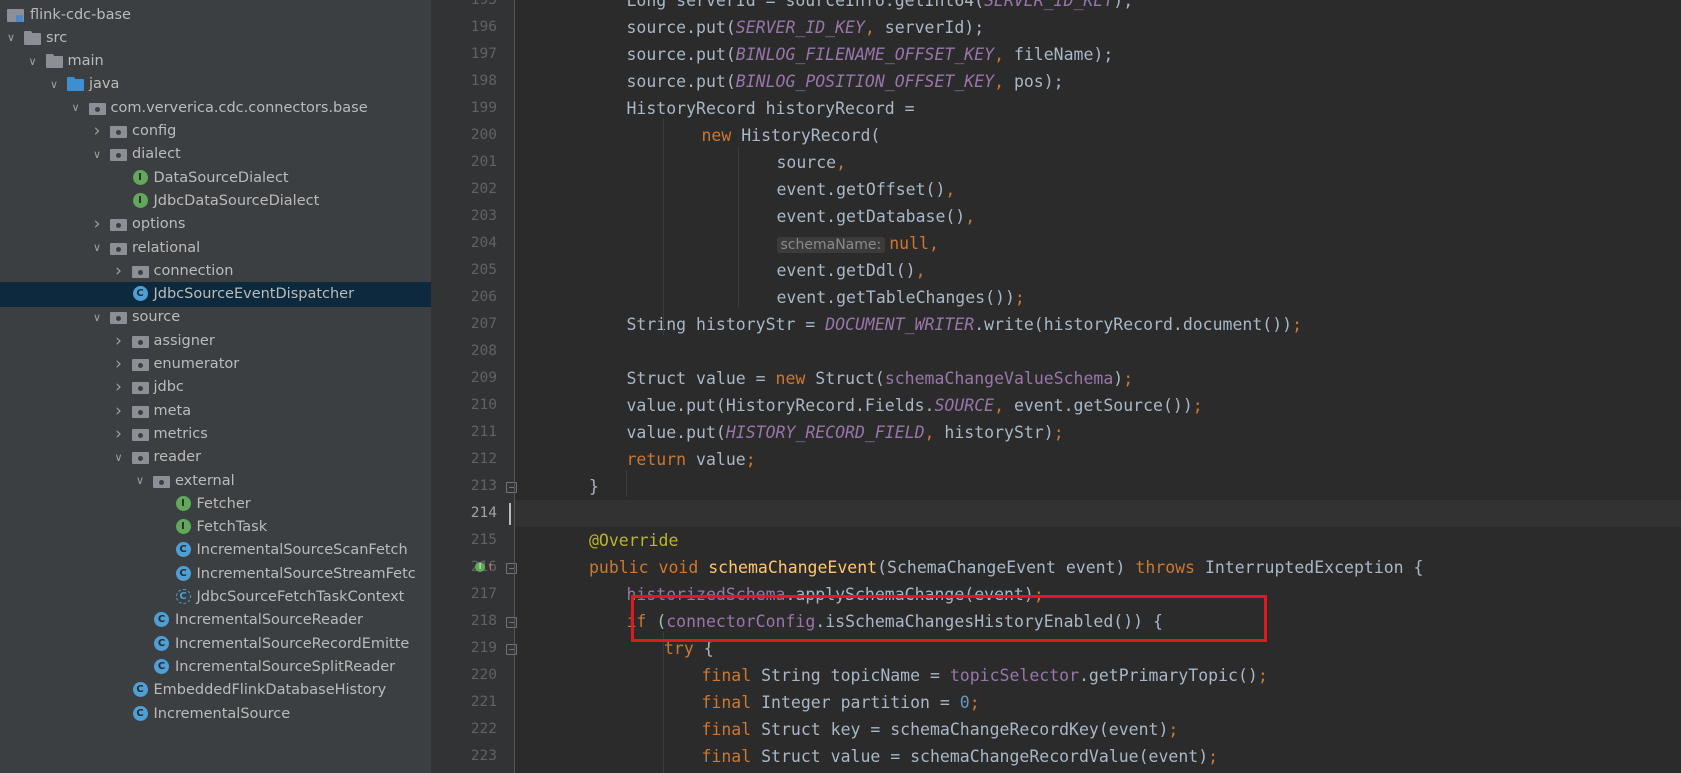  Describe the element at coordinates (215, 620) in the screenshot. I see `tree-item: C IncrementalSourceReader` at that location.